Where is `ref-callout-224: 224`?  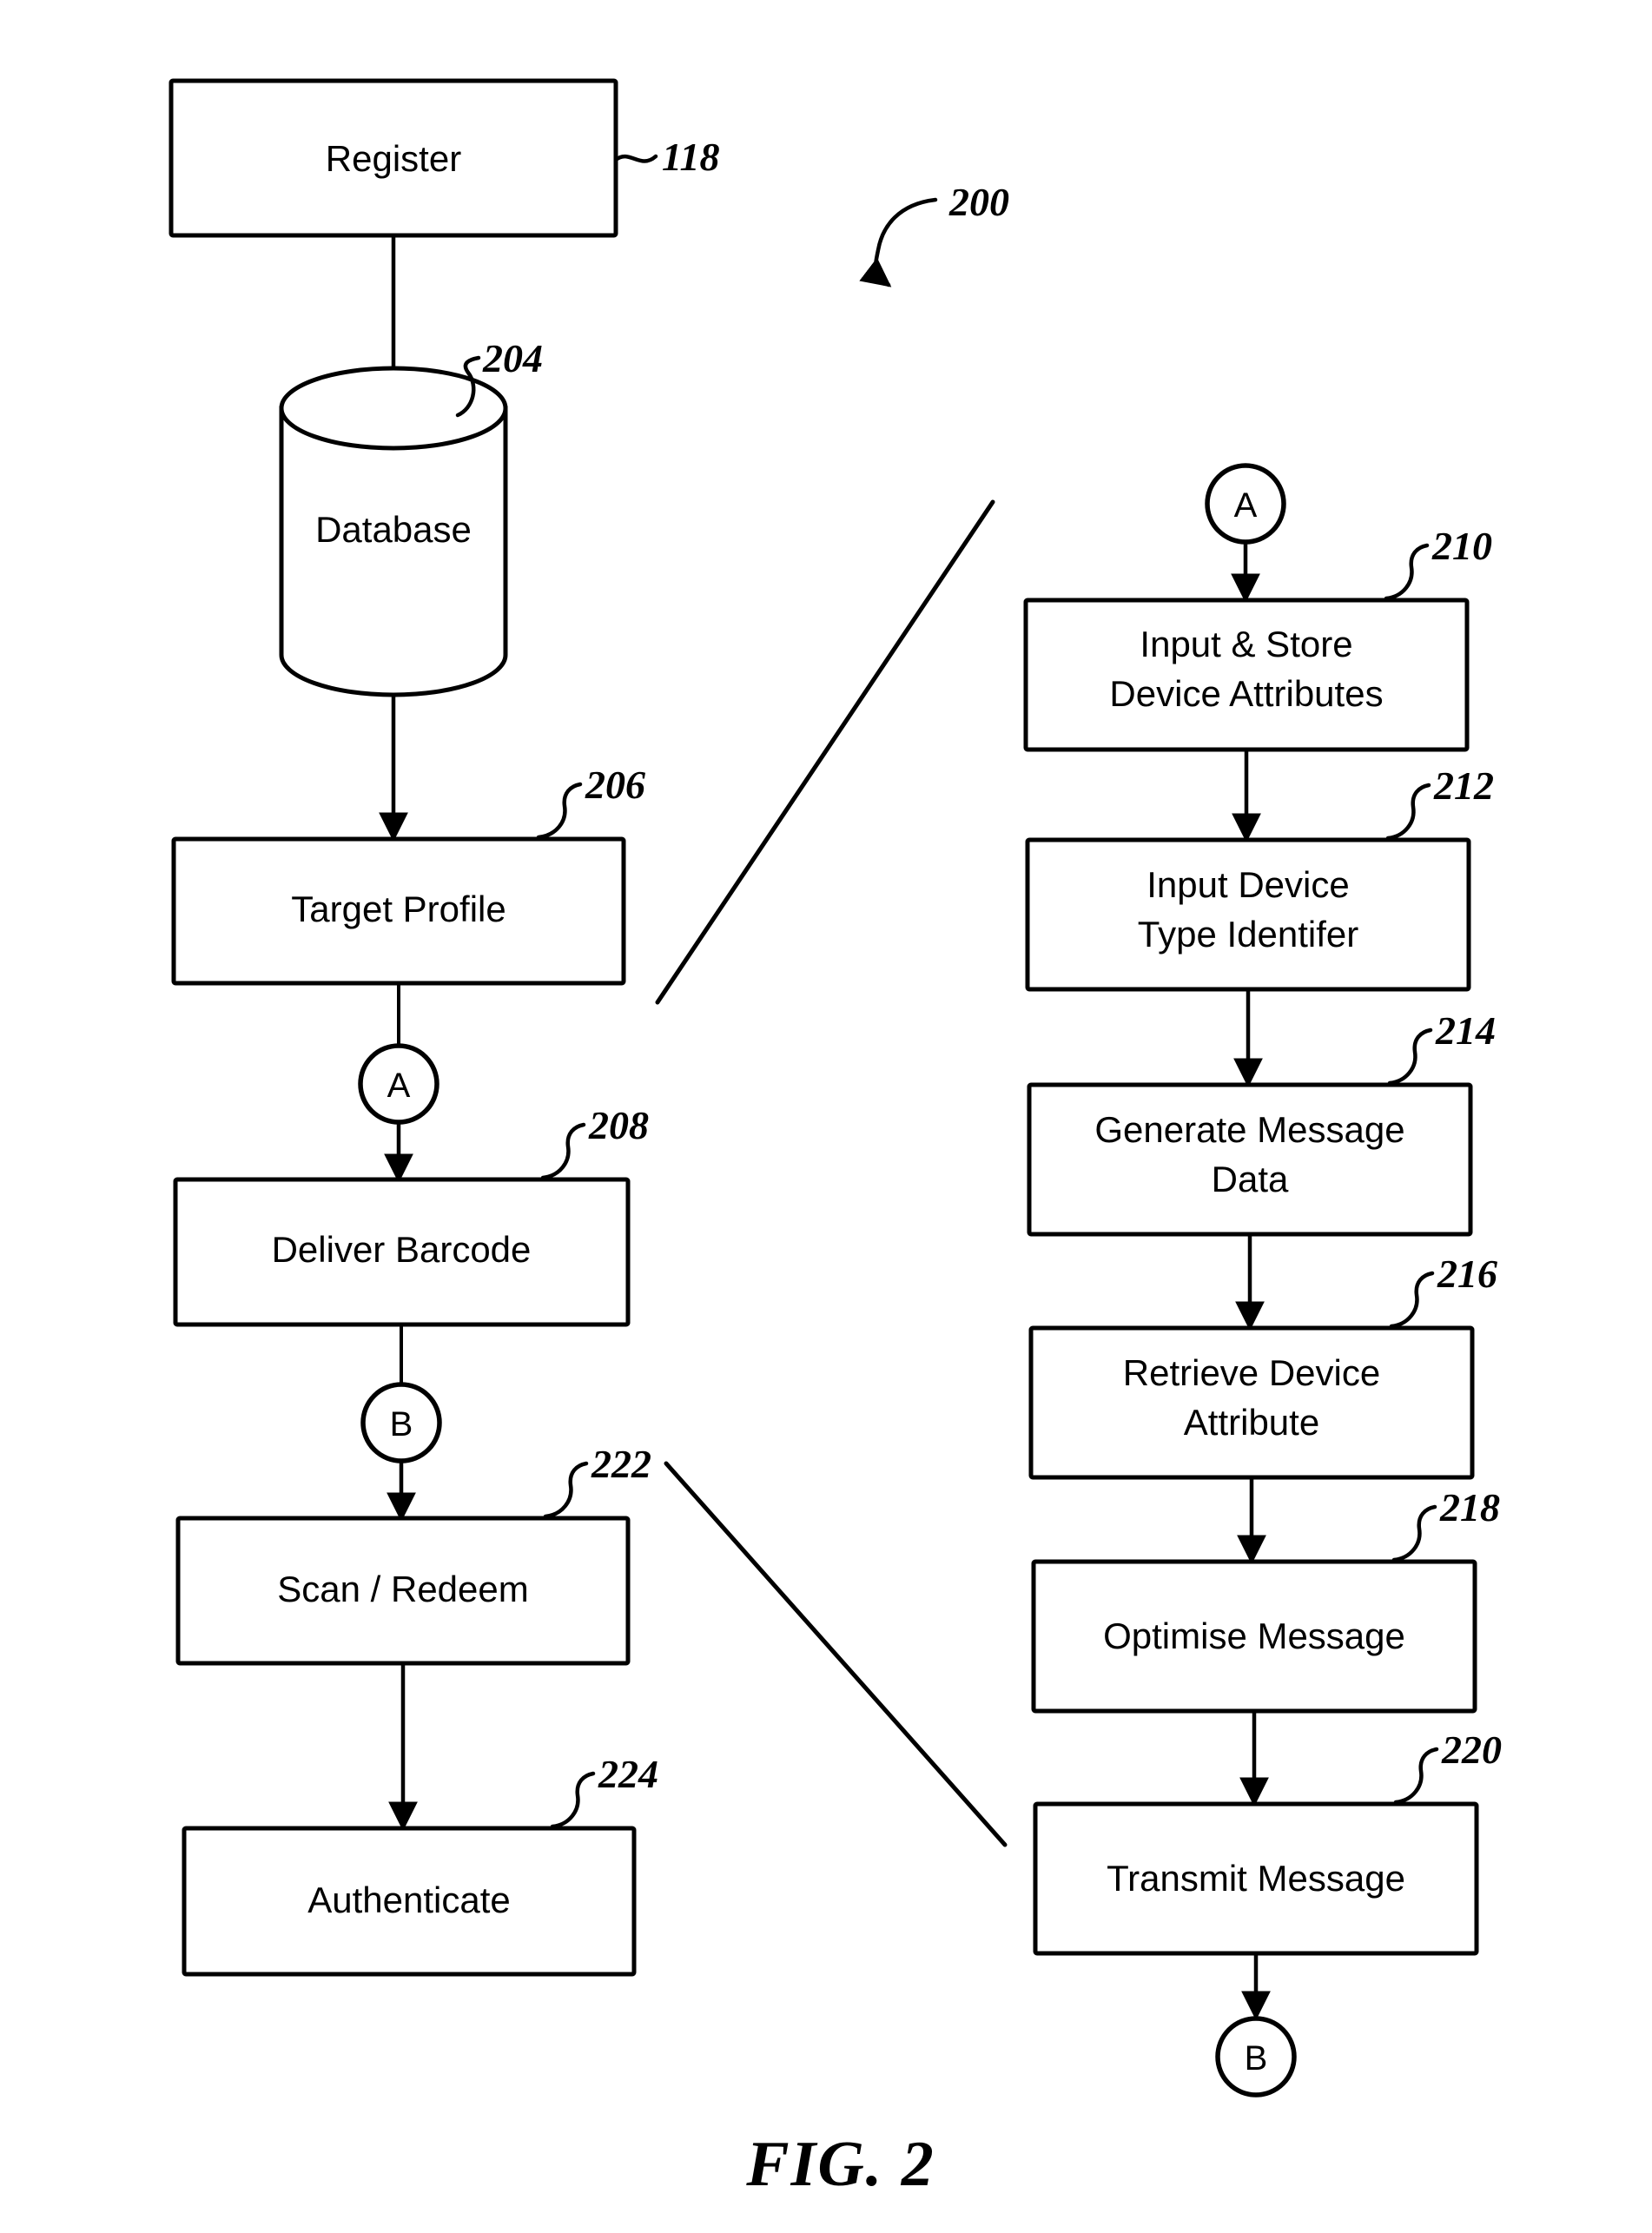
ref-callout-224: 224 is located at coordinates (604, 1790).